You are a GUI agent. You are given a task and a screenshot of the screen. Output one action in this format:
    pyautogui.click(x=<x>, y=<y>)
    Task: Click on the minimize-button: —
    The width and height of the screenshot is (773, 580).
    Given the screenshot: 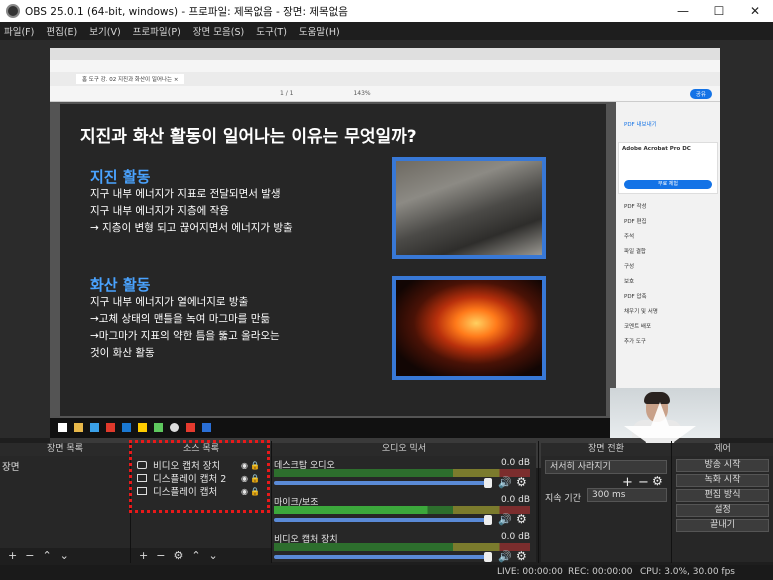 What is the action you would take?
    pyautogui.click(x=683, y=11)
    